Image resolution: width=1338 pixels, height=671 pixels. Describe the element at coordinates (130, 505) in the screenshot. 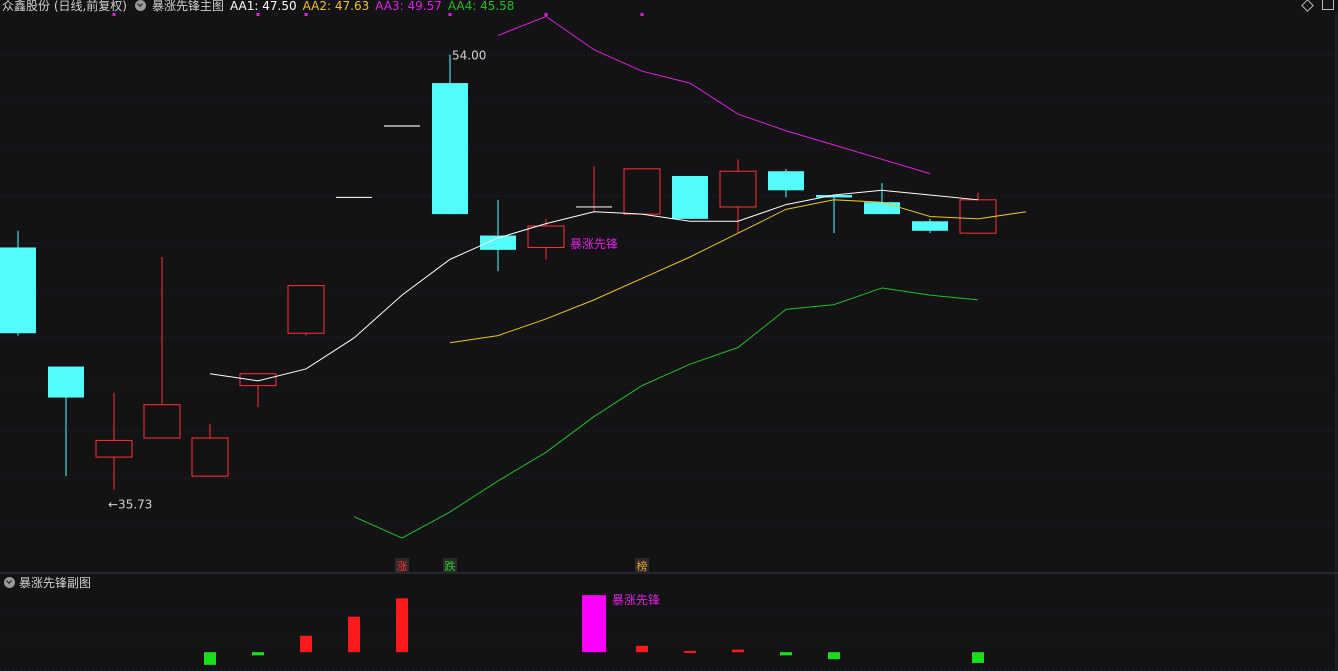

I see `low-price-label: ←35.73` at that location.